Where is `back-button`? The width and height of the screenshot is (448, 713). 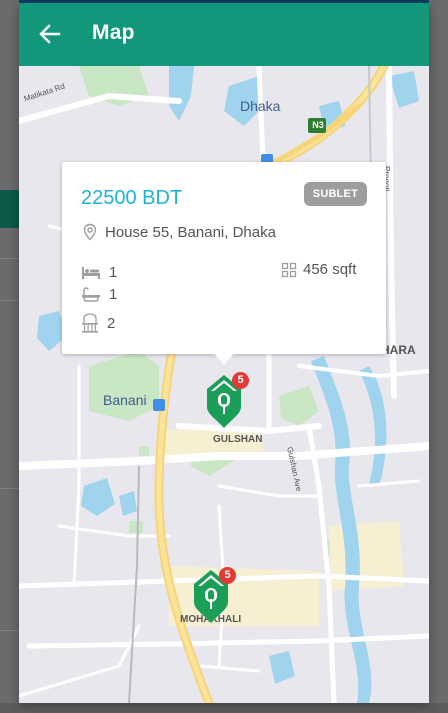 back-button is located at coordinates (49, 35).